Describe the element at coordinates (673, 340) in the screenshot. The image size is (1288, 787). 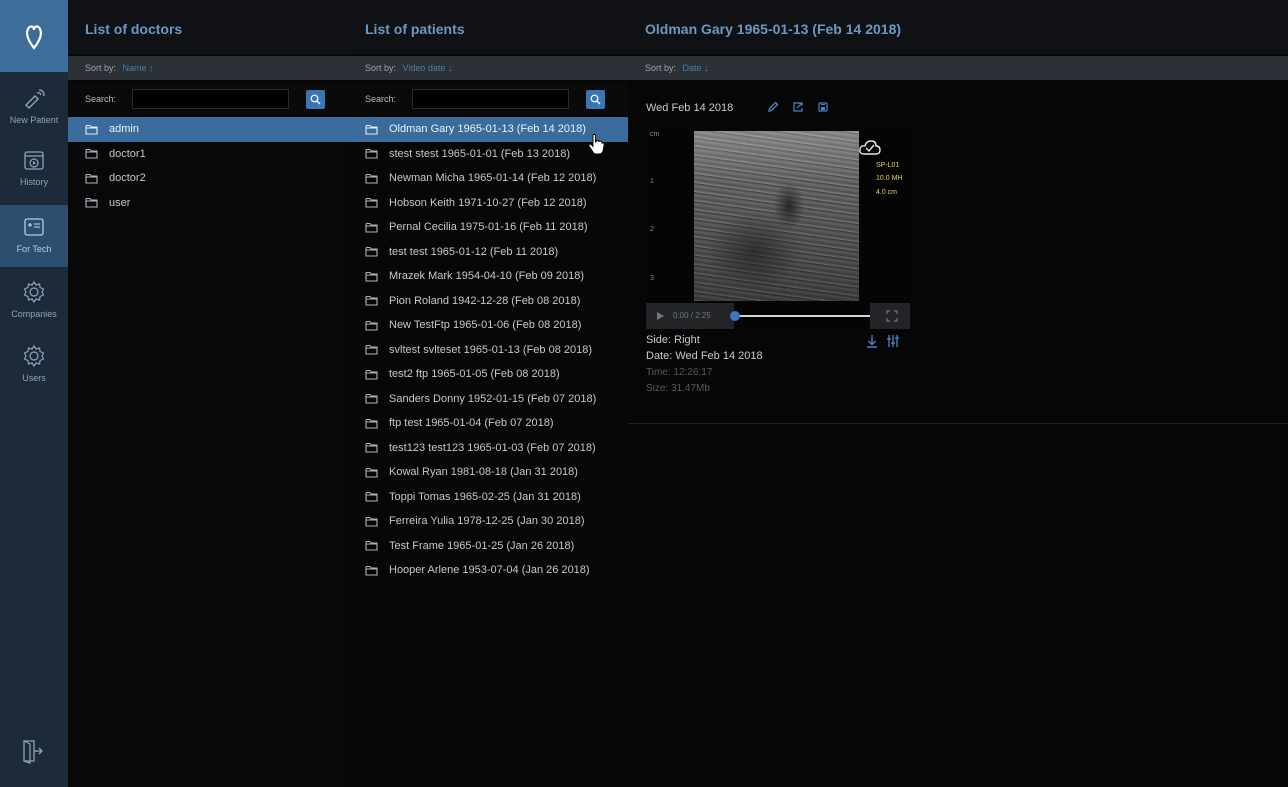
I see `exam-side: Side: Right` at that location.